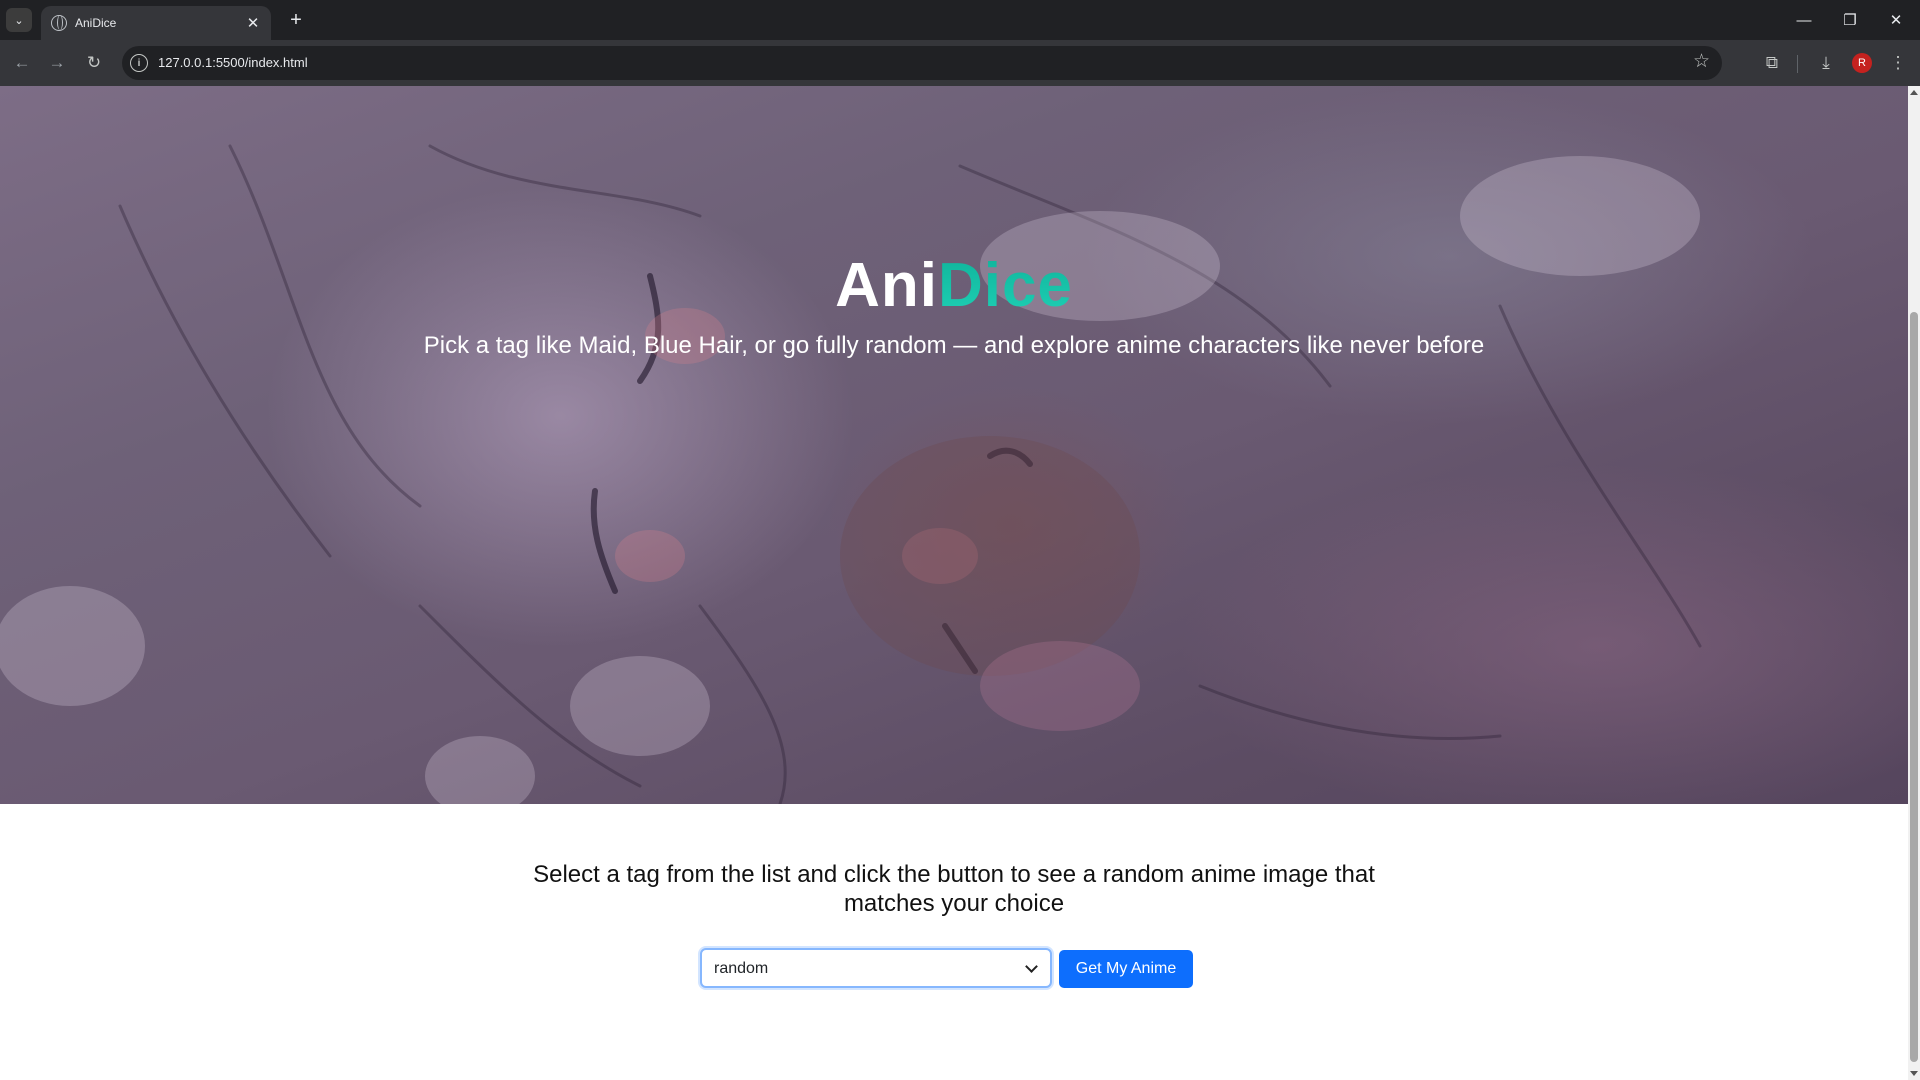  Describe the element at coordinates (886, 285) in the screenshot. I see `title-ani: Ani` at that location.